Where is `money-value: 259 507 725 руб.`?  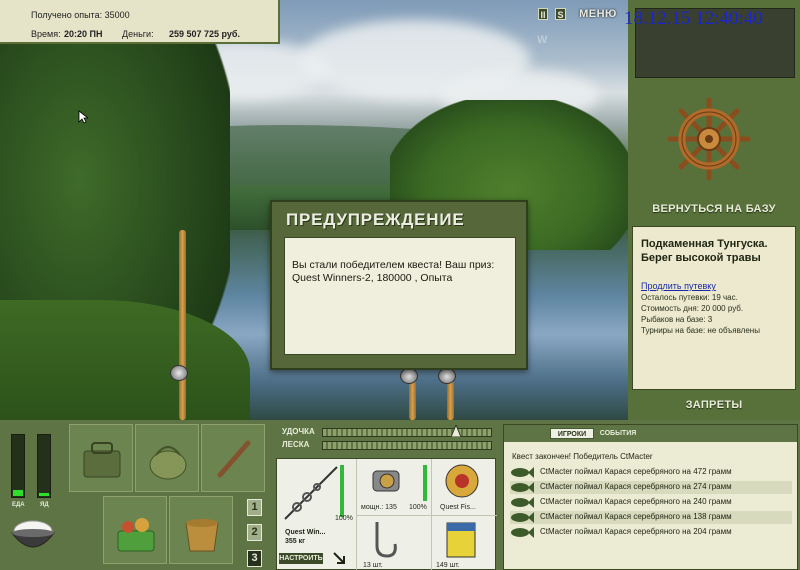
money-value: 259 507 725 руб. is located at coordinates (204, 34).